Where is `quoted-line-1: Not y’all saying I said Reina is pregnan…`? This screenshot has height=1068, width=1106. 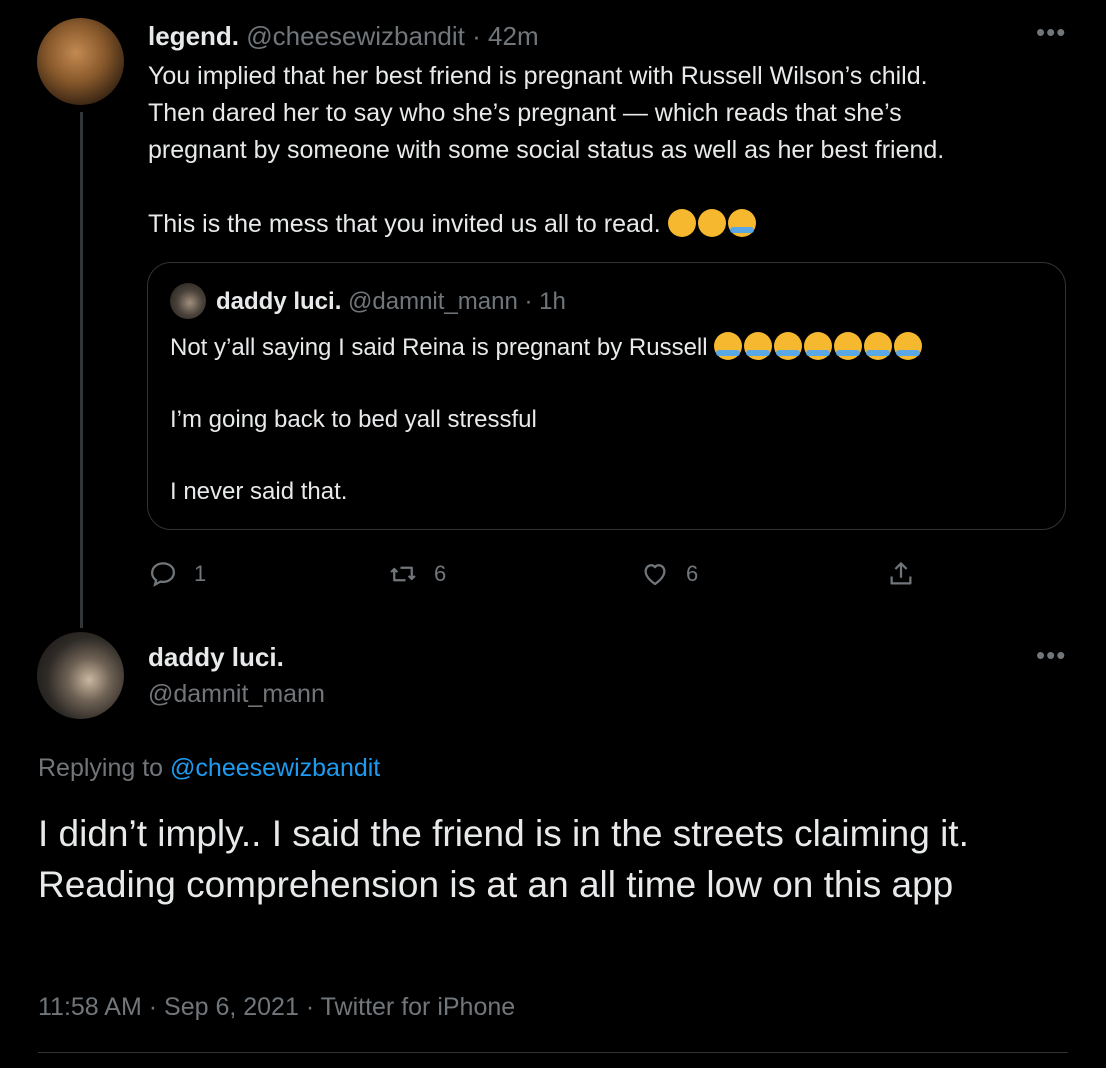
quoted-line-1: Not y’all saying I said Reina is pregnan… is located at coordinates (439, 347).